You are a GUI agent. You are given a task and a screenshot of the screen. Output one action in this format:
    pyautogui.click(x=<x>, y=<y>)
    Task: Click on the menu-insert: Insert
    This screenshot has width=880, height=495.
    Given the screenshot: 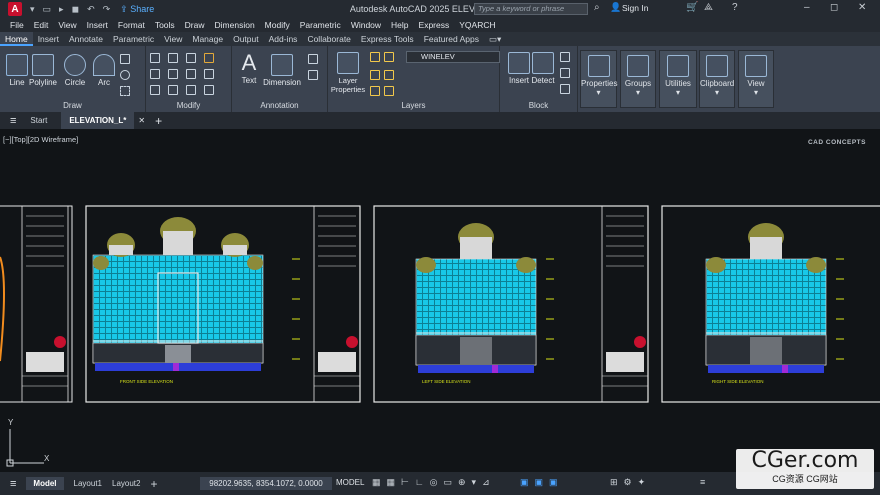 What is the action you would take?
    pyautogui.click(x=97, y=25)
    